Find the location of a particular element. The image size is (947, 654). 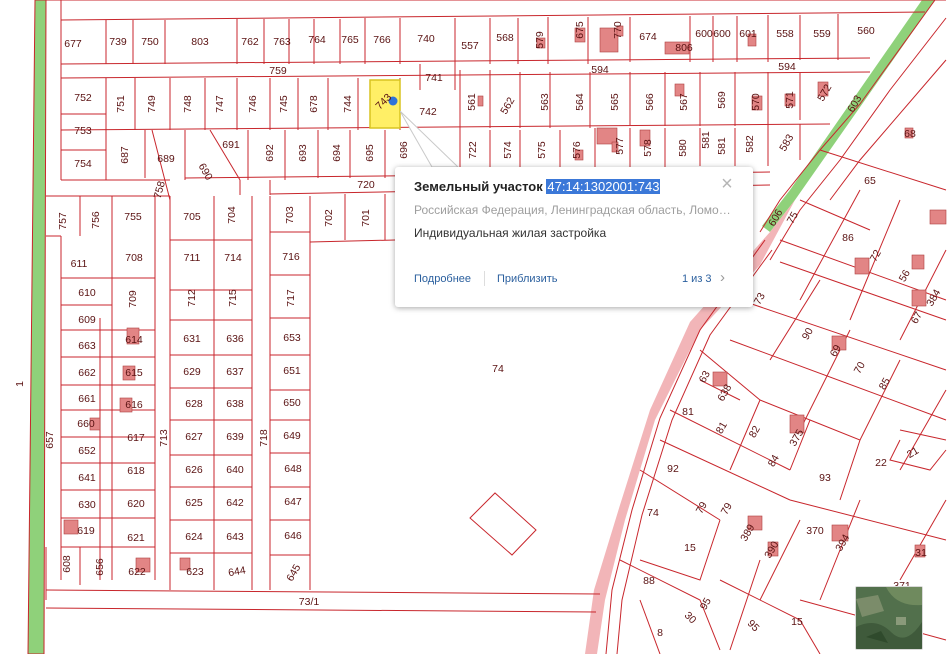

map-label: 616 is located at coordinates (134, 405).